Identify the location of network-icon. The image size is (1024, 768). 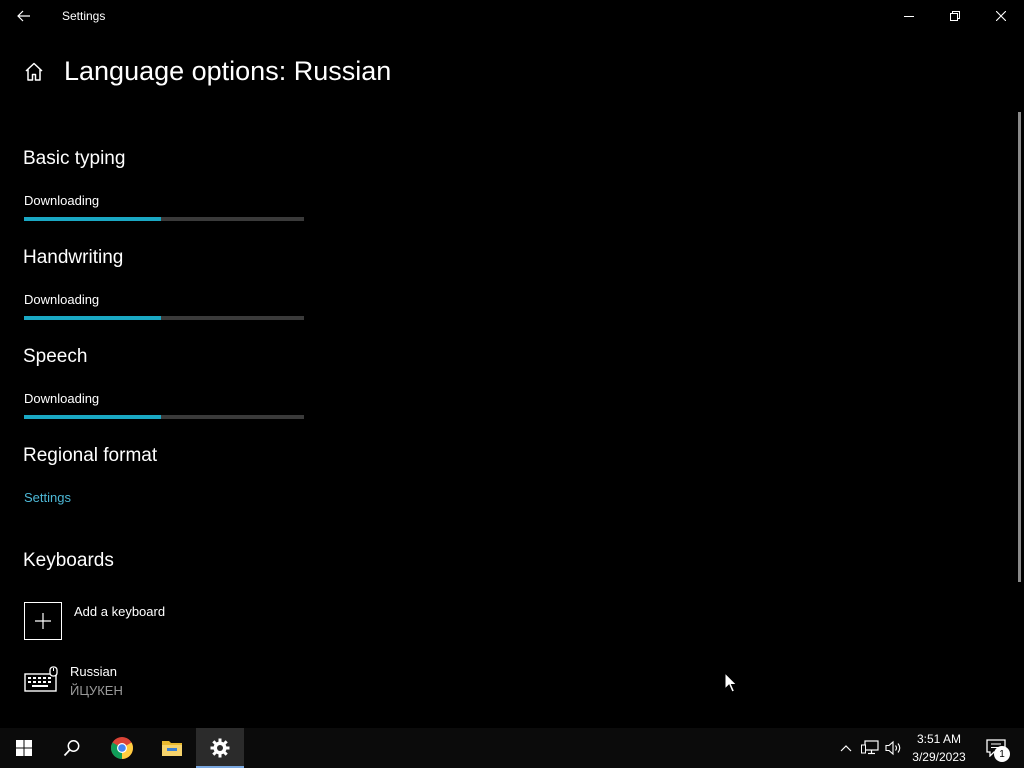
(870, 747).